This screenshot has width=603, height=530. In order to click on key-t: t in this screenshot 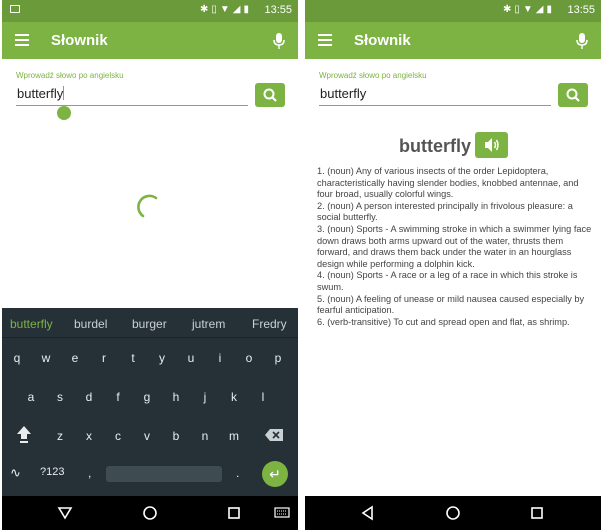, I will do `click(133, 358)`.